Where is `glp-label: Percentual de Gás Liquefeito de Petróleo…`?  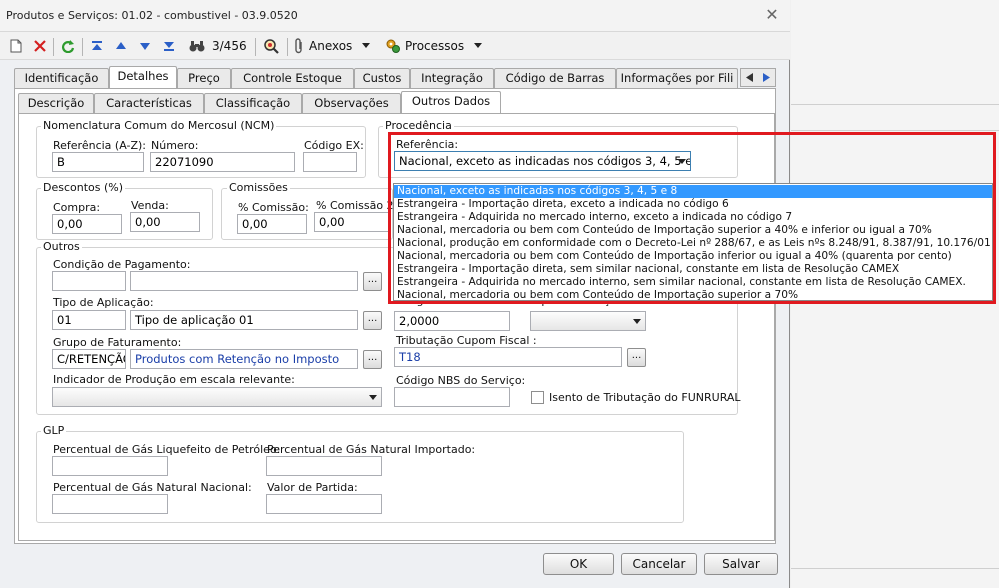
glp-label: Percentual de Gás Liquefeito de Petróleo… is located at coordinates (167, 449).